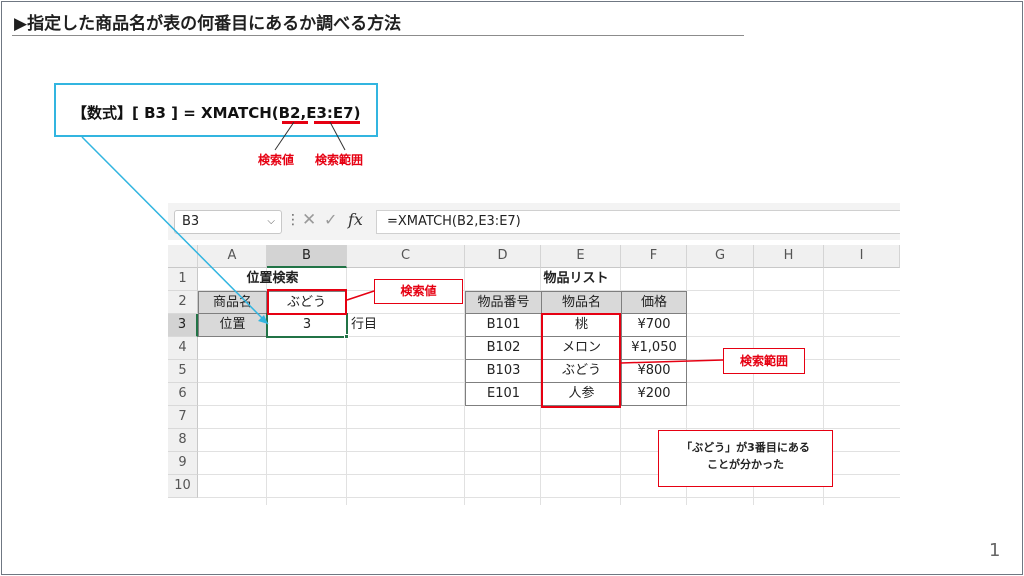  What do you see at coordinates (654, 325) in the screenshot?
I see `table-cell: ¥700` at bounding box center [654, 325].